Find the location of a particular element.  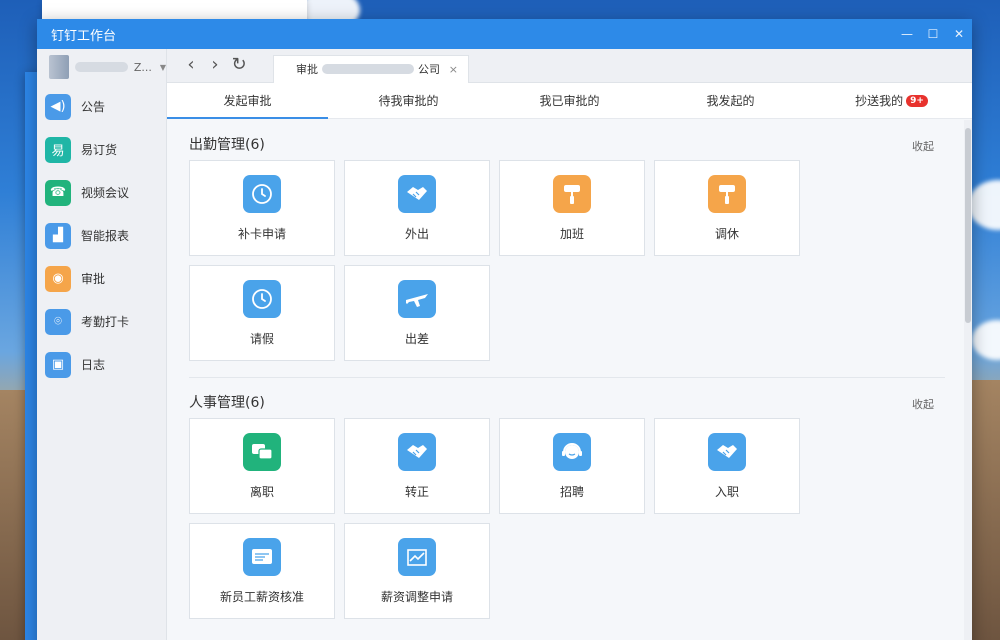

approval-card: 入职 is located at coordinates (727, 466).